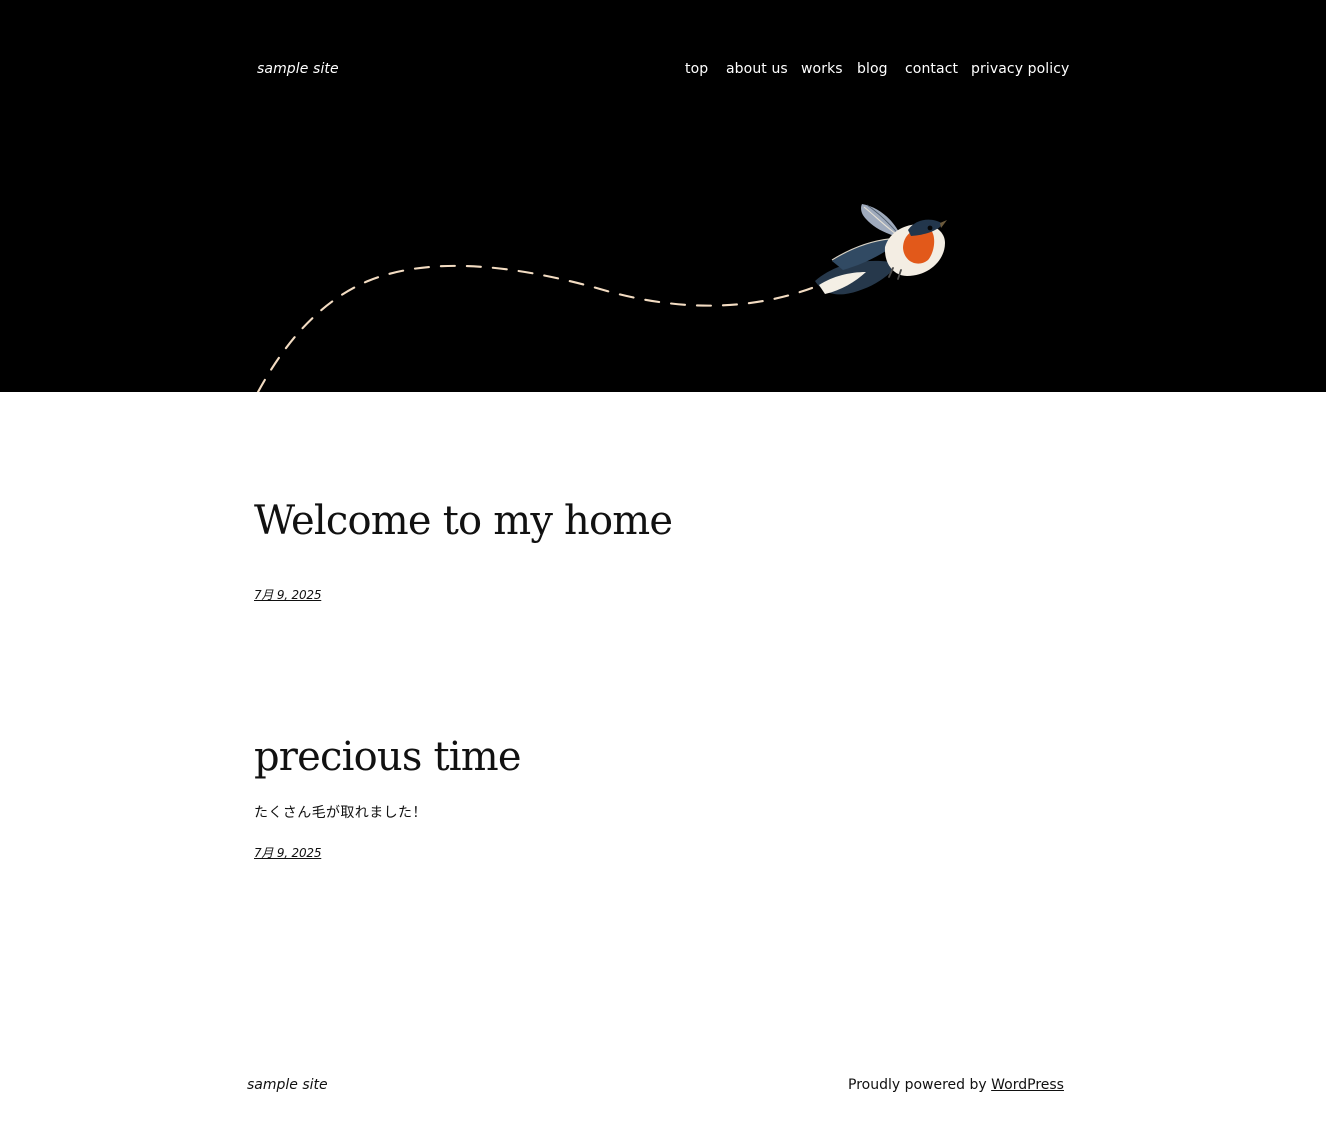  What do you see at coordinates (881, 249) in the screenshot?
I see `flying-bird-icon` at bounding box center [881, 249].